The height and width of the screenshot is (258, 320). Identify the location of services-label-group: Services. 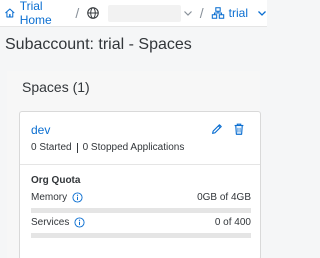
(58, 222).